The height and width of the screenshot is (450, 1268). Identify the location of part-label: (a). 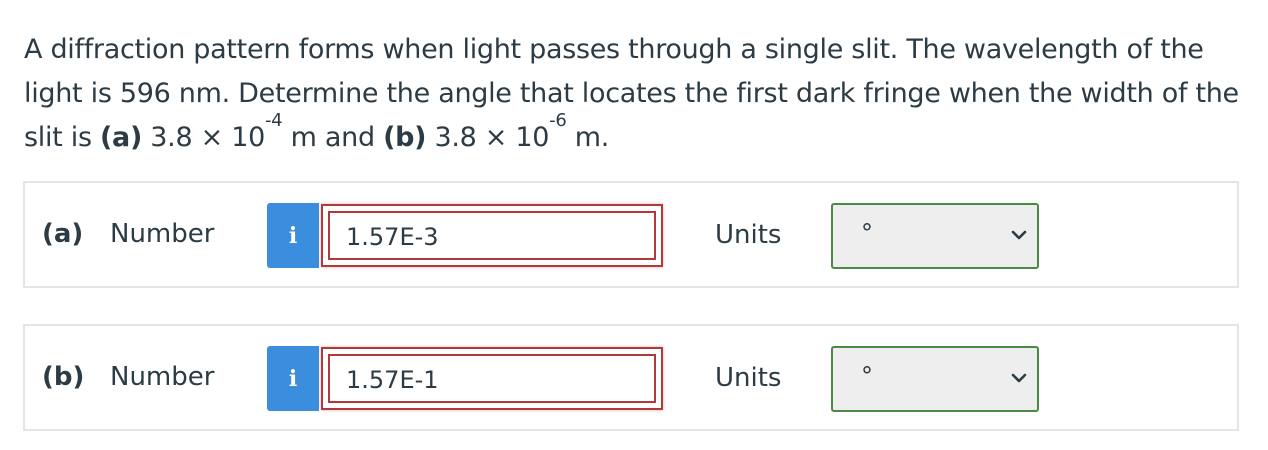
(63, 234).